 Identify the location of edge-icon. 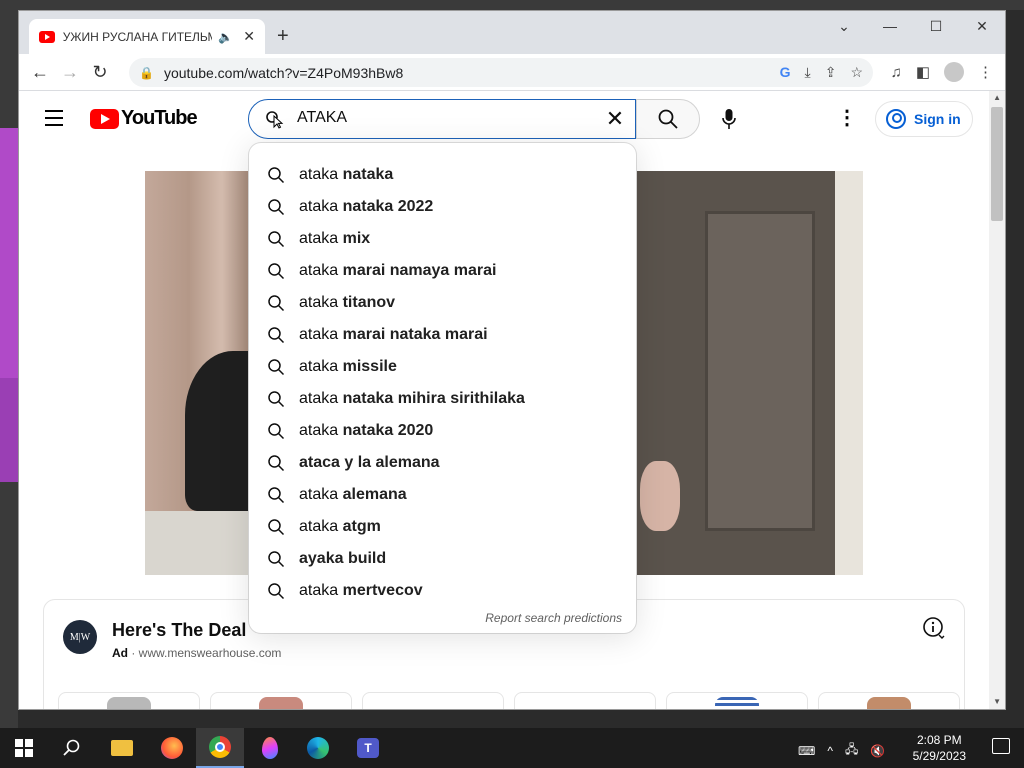
(318, 748).